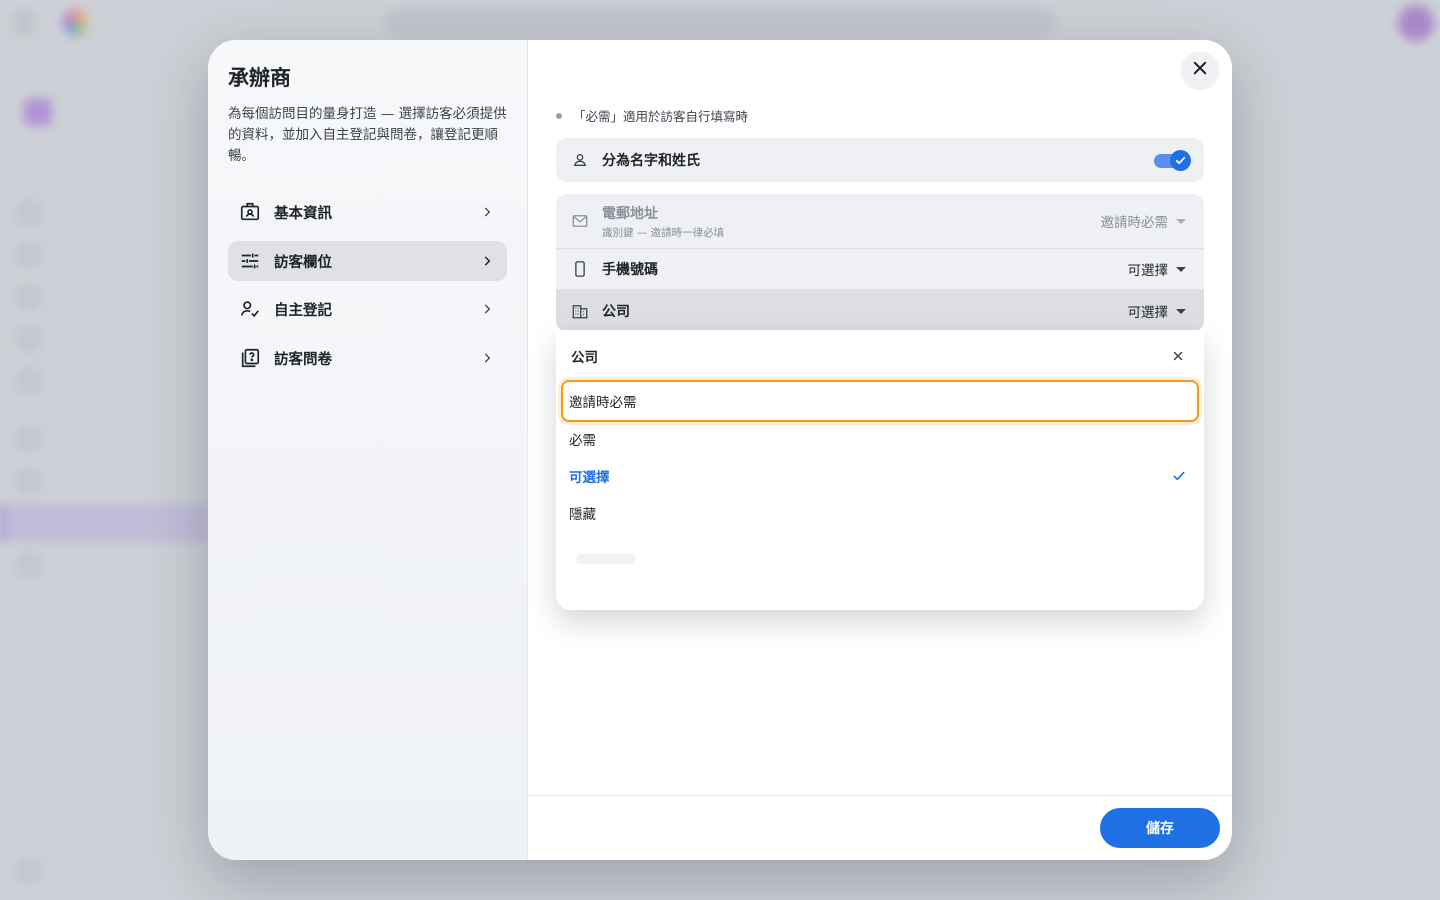 The width and height of the screenshot is (1440, 900). Describe the element at coordinates (367, 261) in the screenshot. I see `nav-item-visitor-fields: 訪客欄位` at that location.